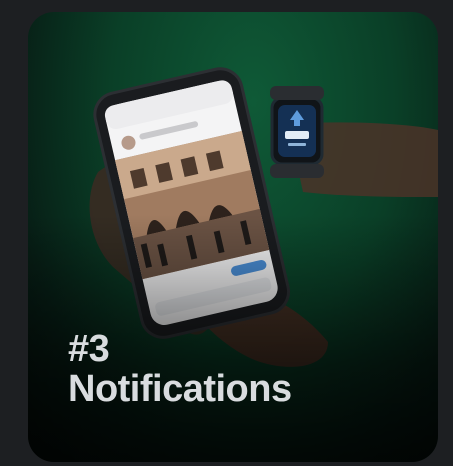 The height and width of the screenshot is (466, 453). Describe the element at coordinates (89, 349) in the screenshot. I see `card-number: #3` at that location.